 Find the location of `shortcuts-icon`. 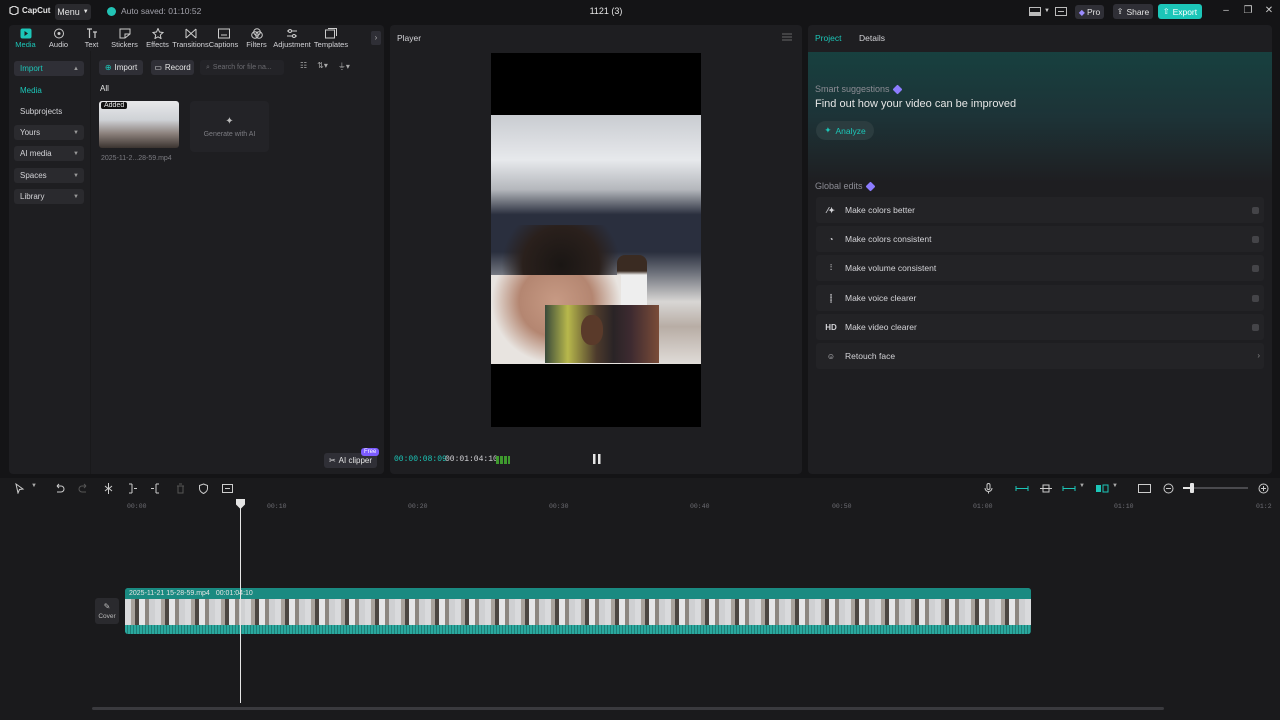

shortcuts-icon is located at coordinates (1061, 11).